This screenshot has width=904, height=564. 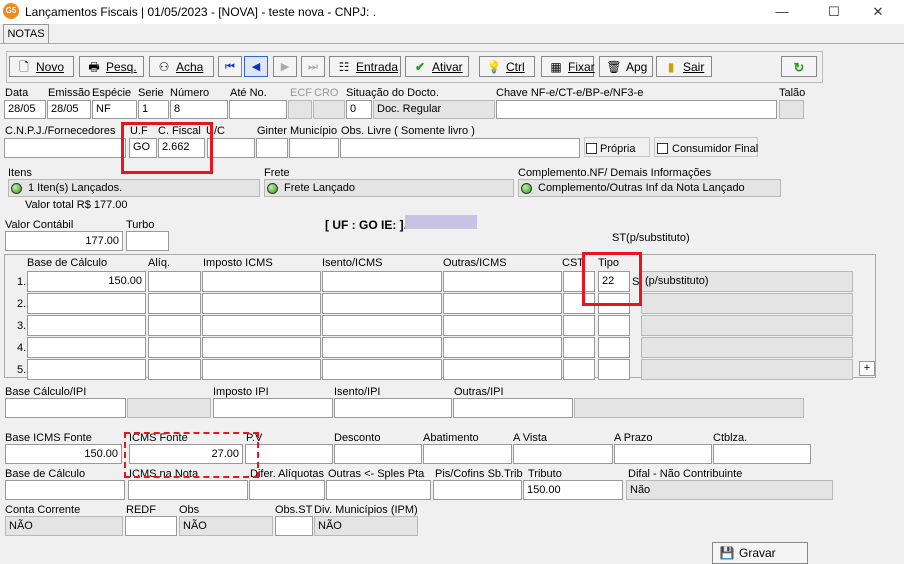 I want to click on imposto-ipi-field, so click(x=273, y=408).